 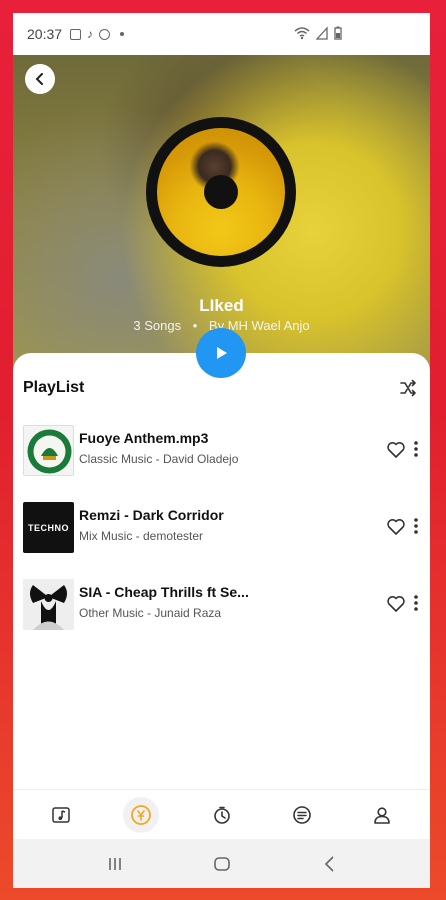 I want to click on system-back-icon, so click(x=330, y=864).